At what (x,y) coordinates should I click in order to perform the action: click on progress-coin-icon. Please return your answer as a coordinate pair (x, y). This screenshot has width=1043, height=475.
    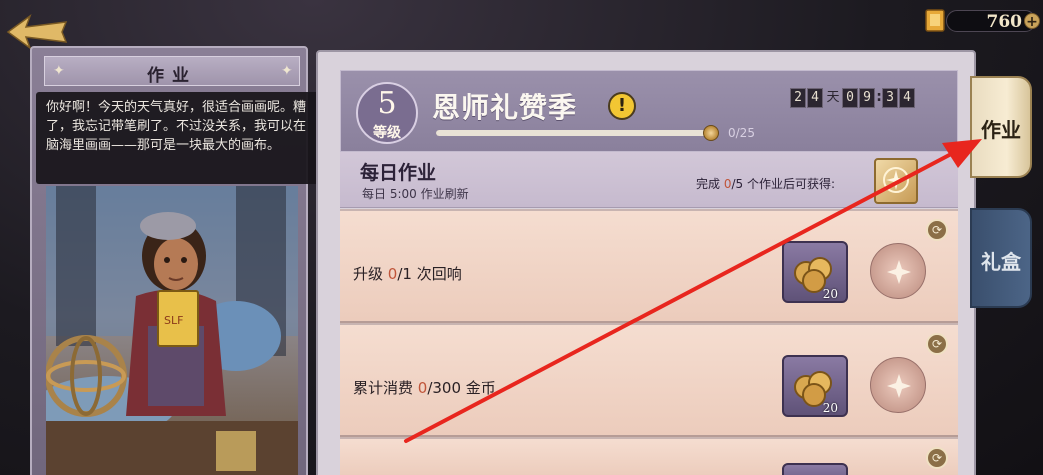
    Looking at the image, I should click on (711, 133).